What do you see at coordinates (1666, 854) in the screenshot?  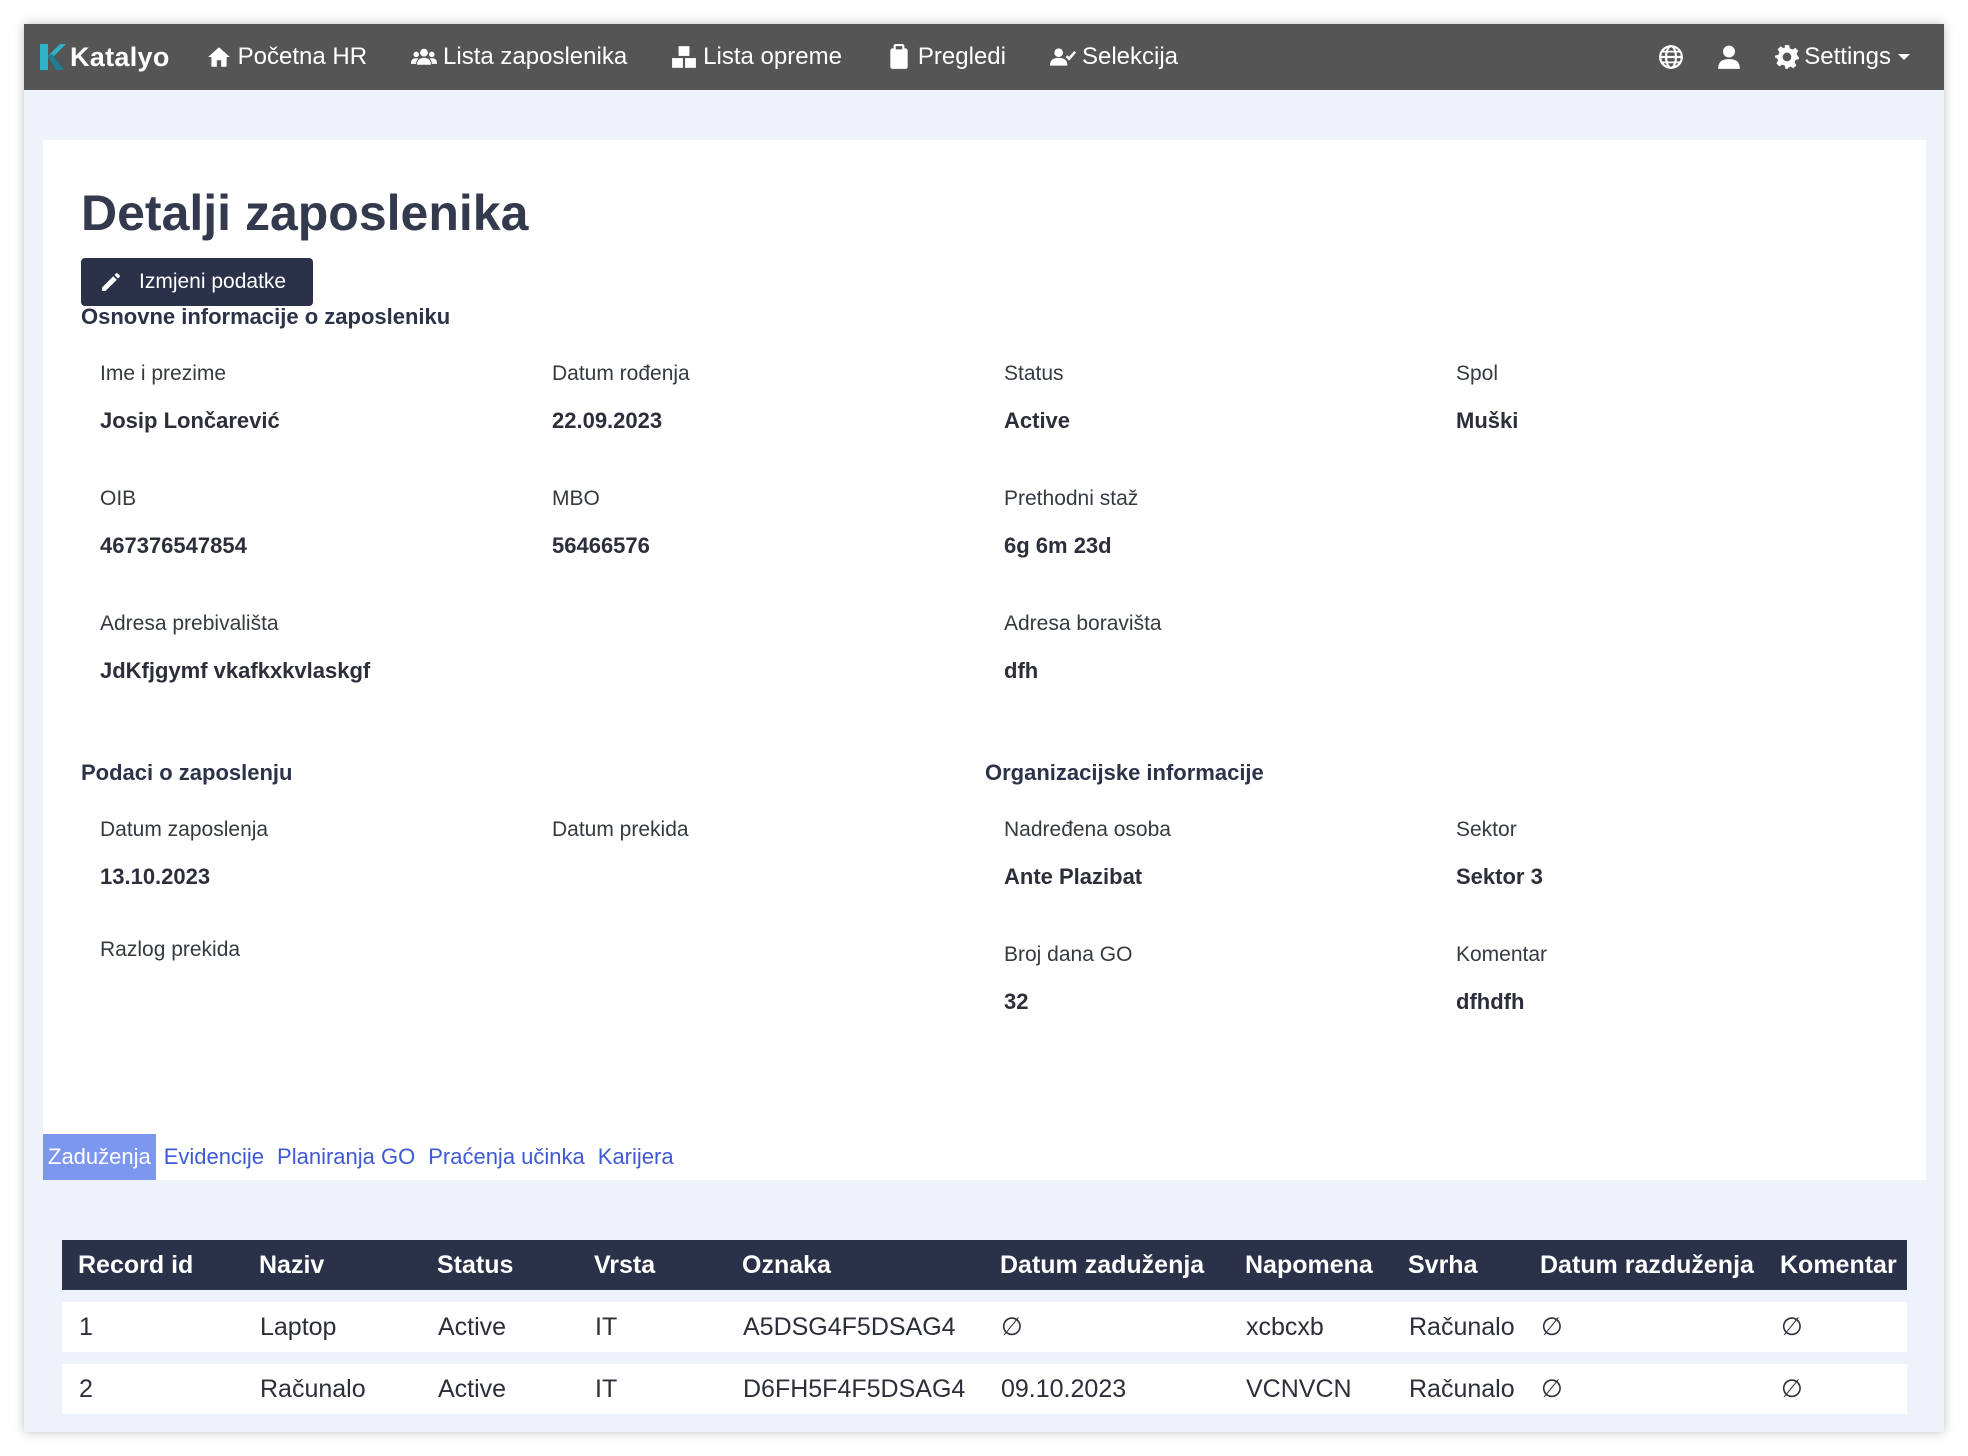 I see `field-sektor: Sektor Sektor 3` at bounding box center [1666, 854].